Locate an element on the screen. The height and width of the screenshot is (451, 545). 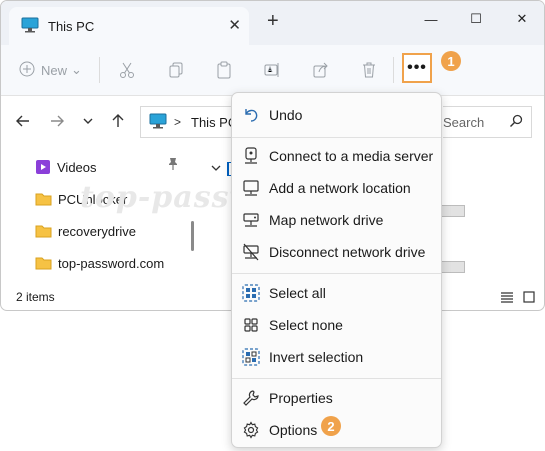
command-bar: New ⌄ ••• is located at coordinates (272, 70).